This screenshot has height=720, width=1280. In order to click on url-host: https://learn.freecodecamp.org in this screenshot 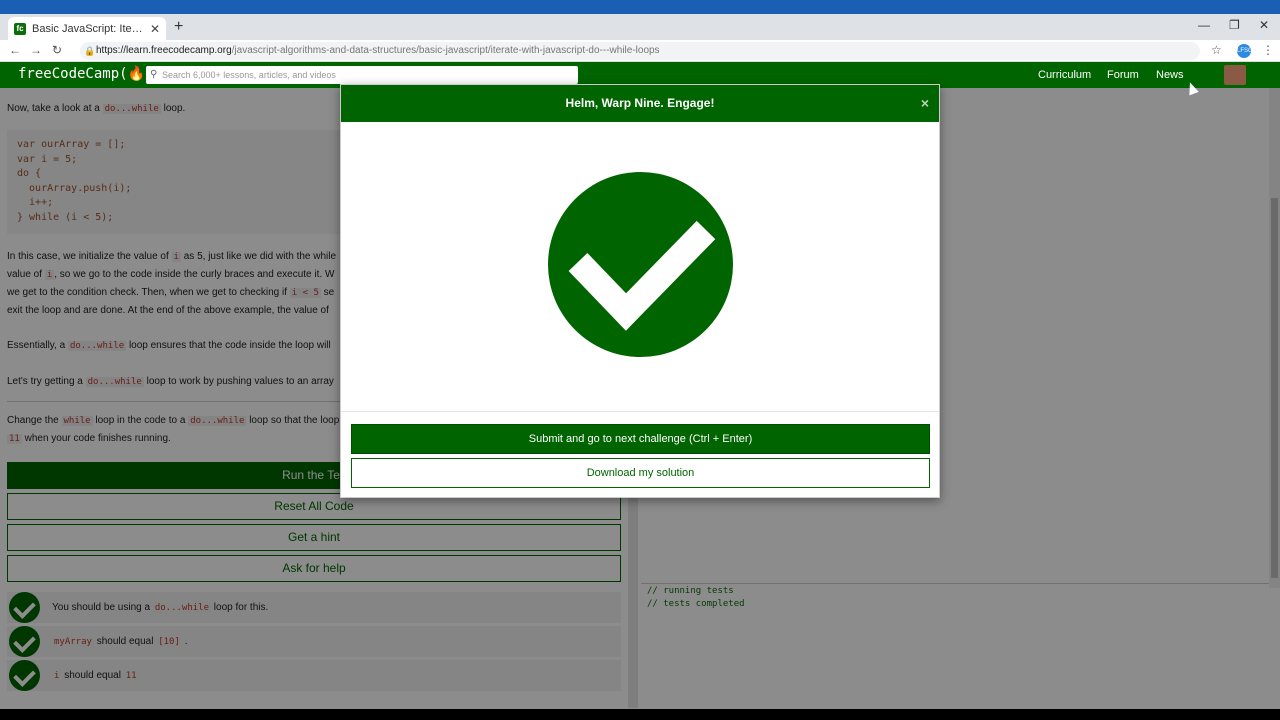, I will do `click(164, 50)`.